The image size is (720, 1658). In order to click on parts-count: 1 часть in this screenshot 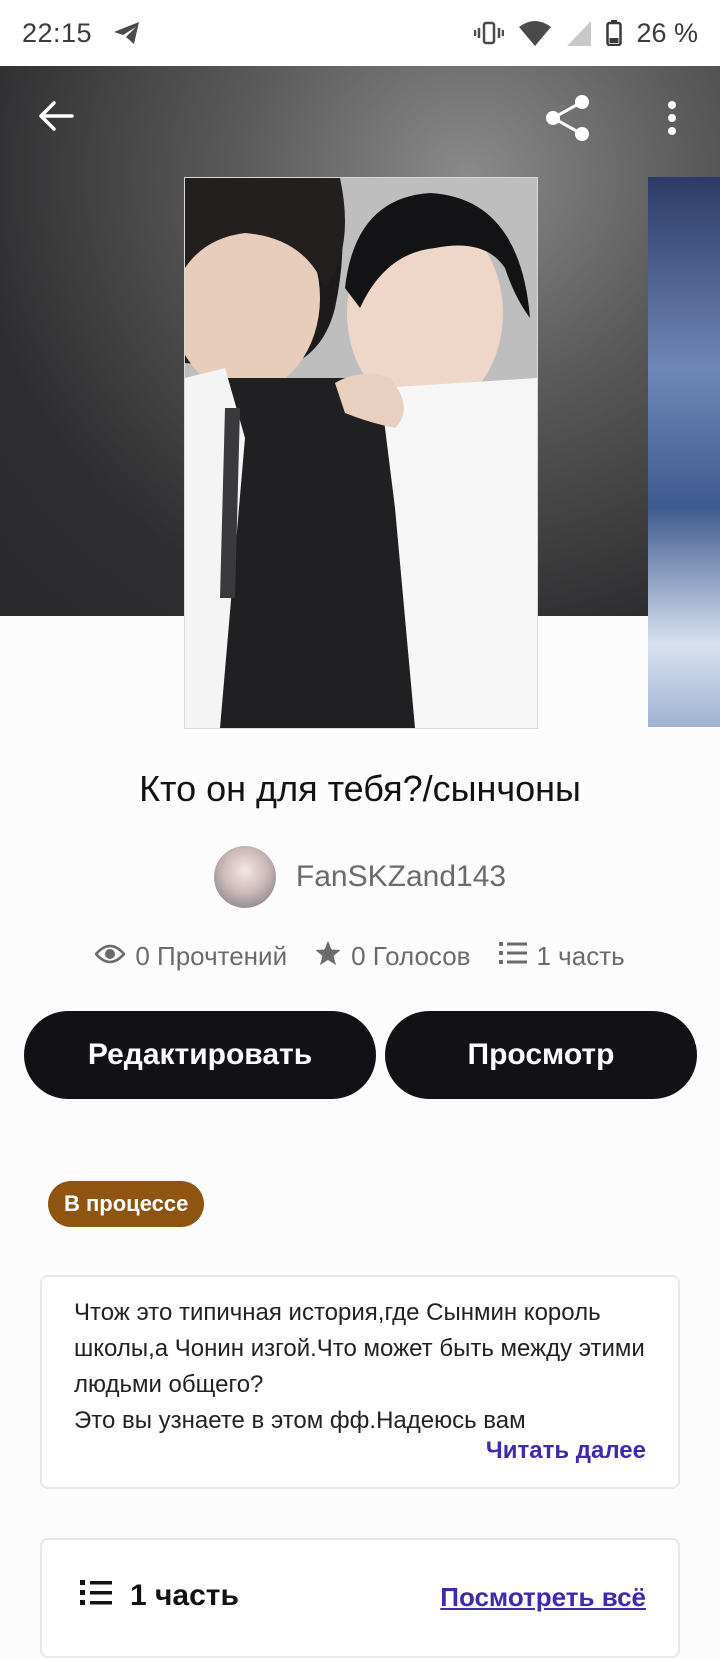, I will do `click(580, 956)`.